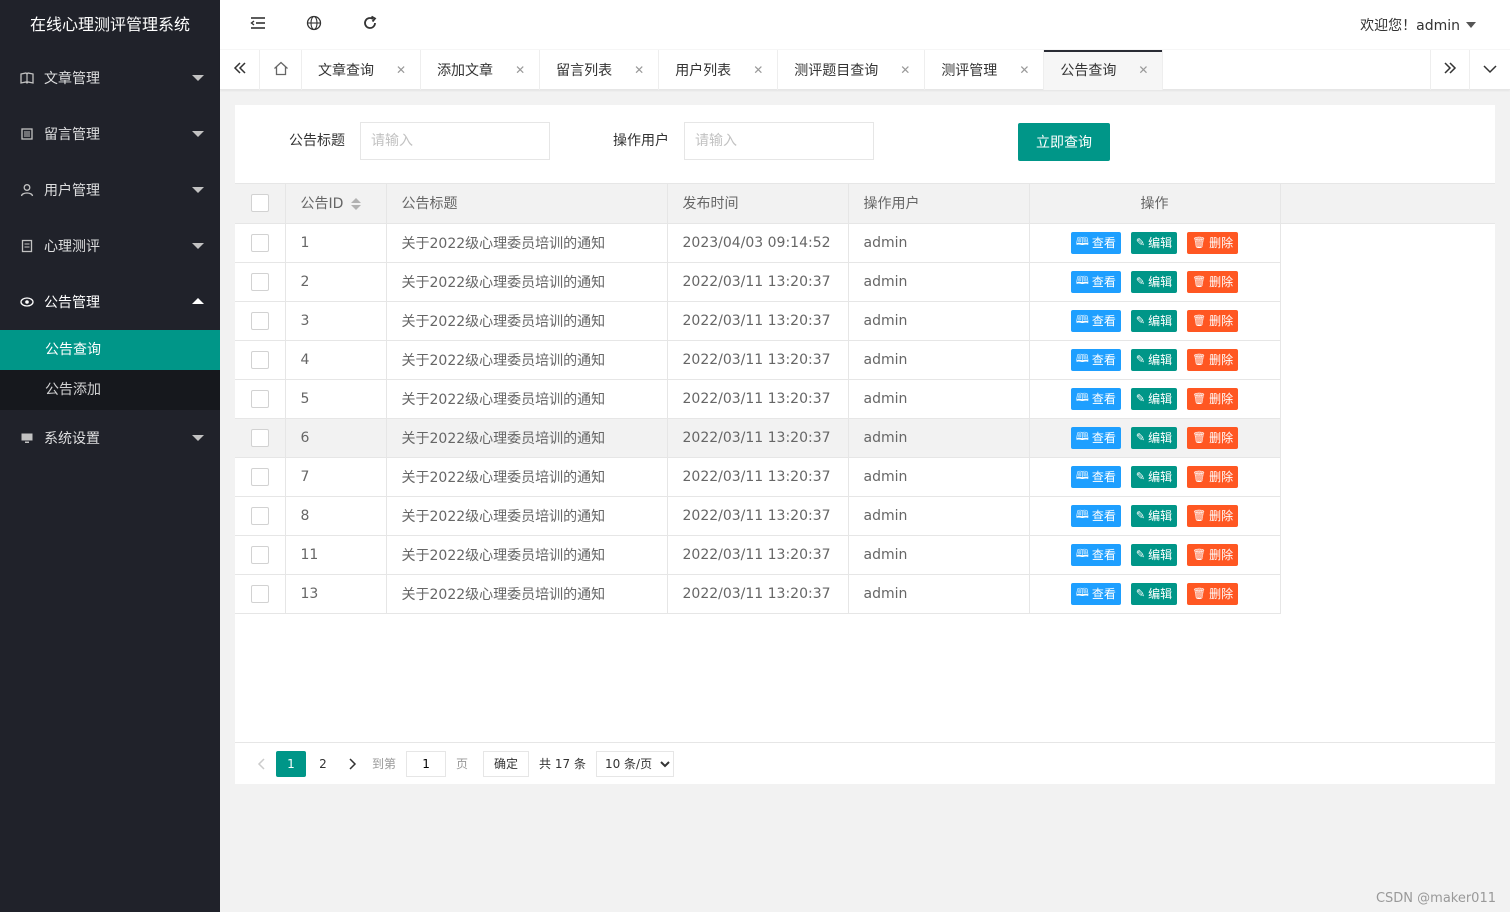  I want to click on tab-add-article: 添加文章 ✕, so click(481, 70).